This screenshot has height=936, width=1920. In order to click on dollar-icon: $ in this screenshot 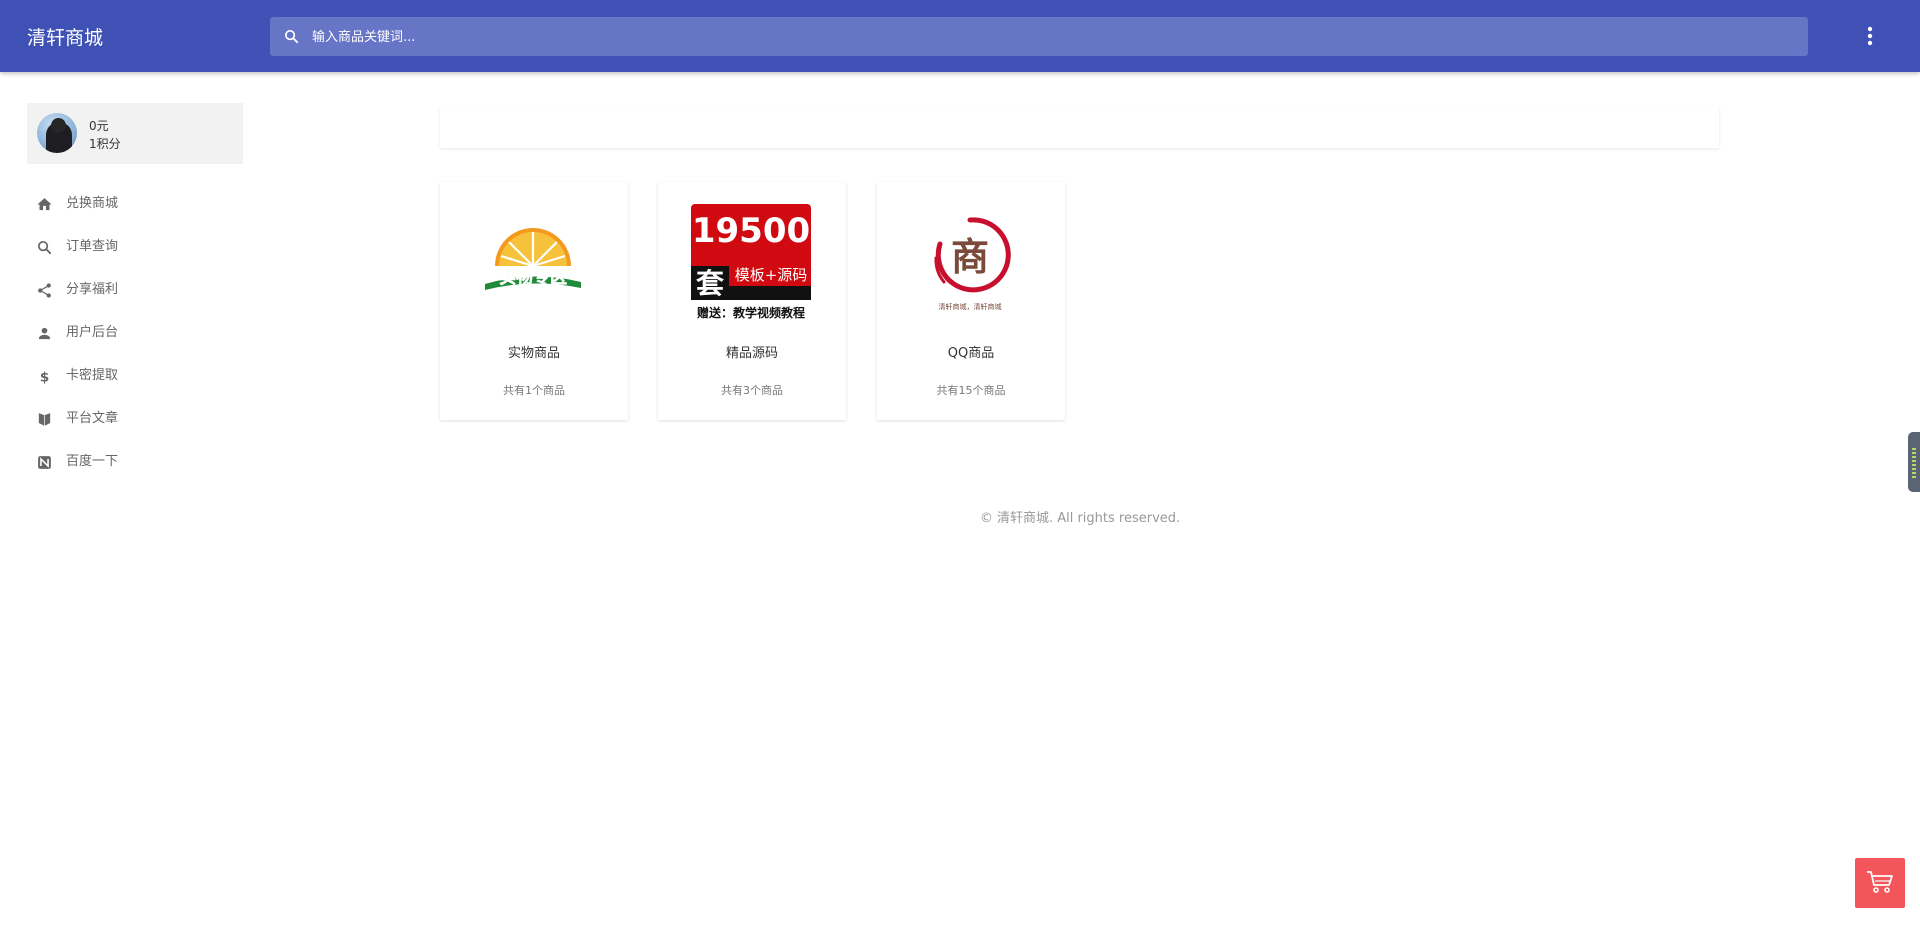, I will do `click(44, 377)`.